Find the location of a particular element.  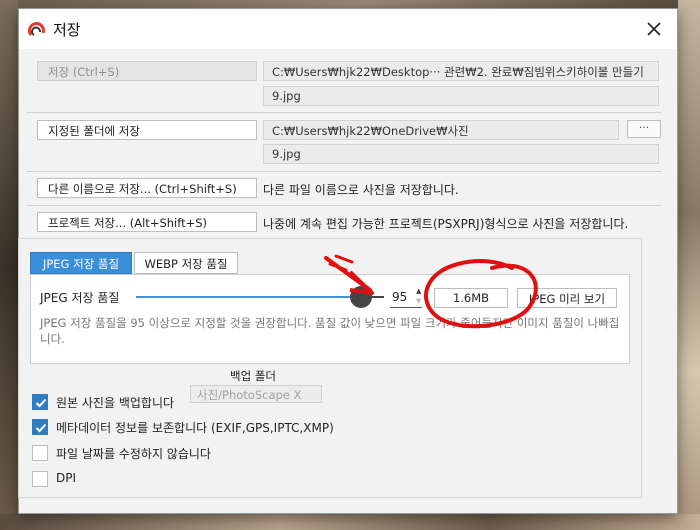

folder-filename-field: 9.jpg is located at coordinates (461, 154).